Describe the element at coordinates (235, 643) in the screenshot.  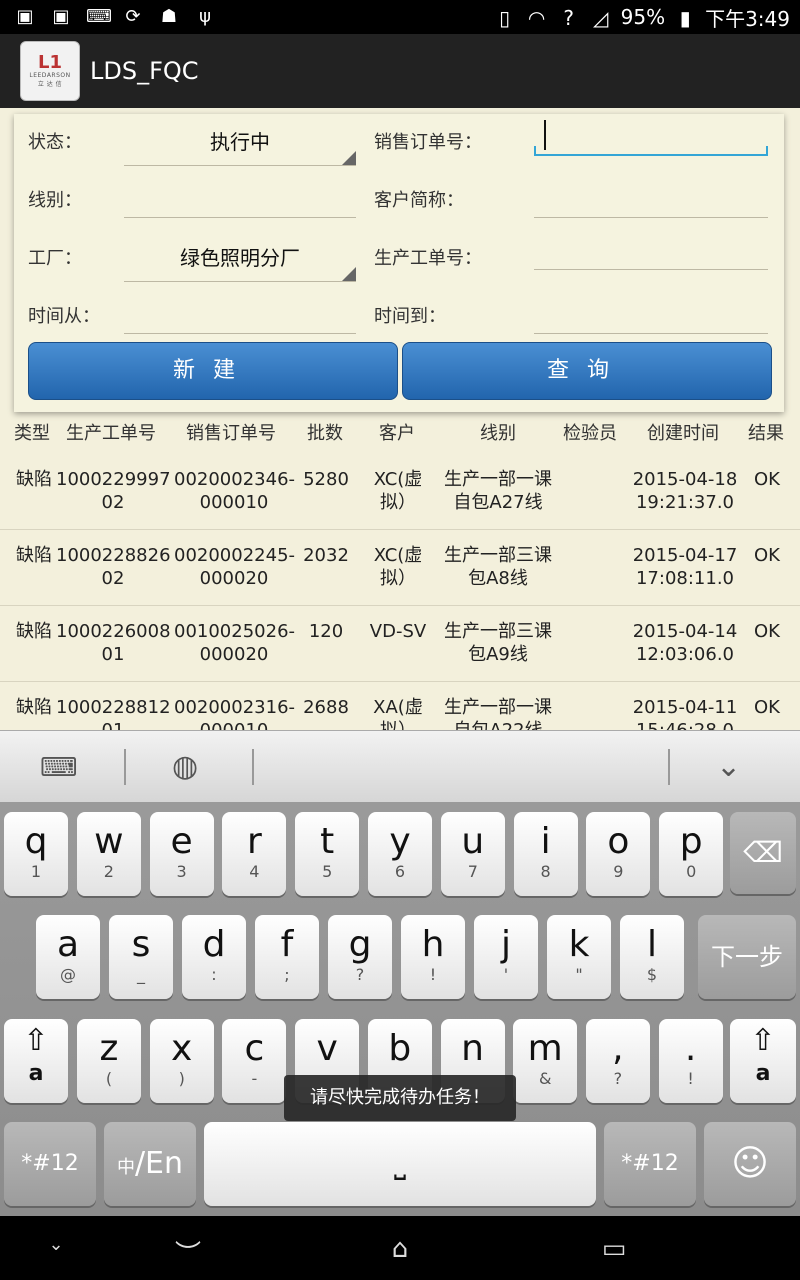
I see `cell-sales-order: 0010025026- 000020` at that location.